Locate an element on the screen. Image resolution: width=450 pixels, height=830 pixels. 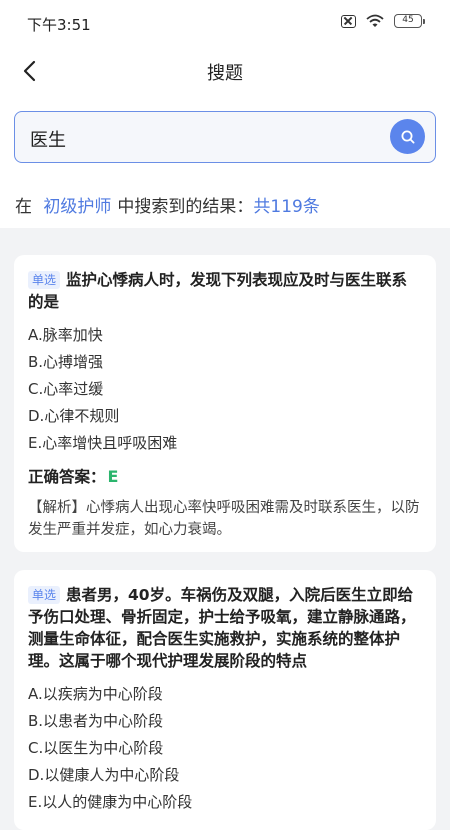
wifi-icon is located at coordinates (375, 21).